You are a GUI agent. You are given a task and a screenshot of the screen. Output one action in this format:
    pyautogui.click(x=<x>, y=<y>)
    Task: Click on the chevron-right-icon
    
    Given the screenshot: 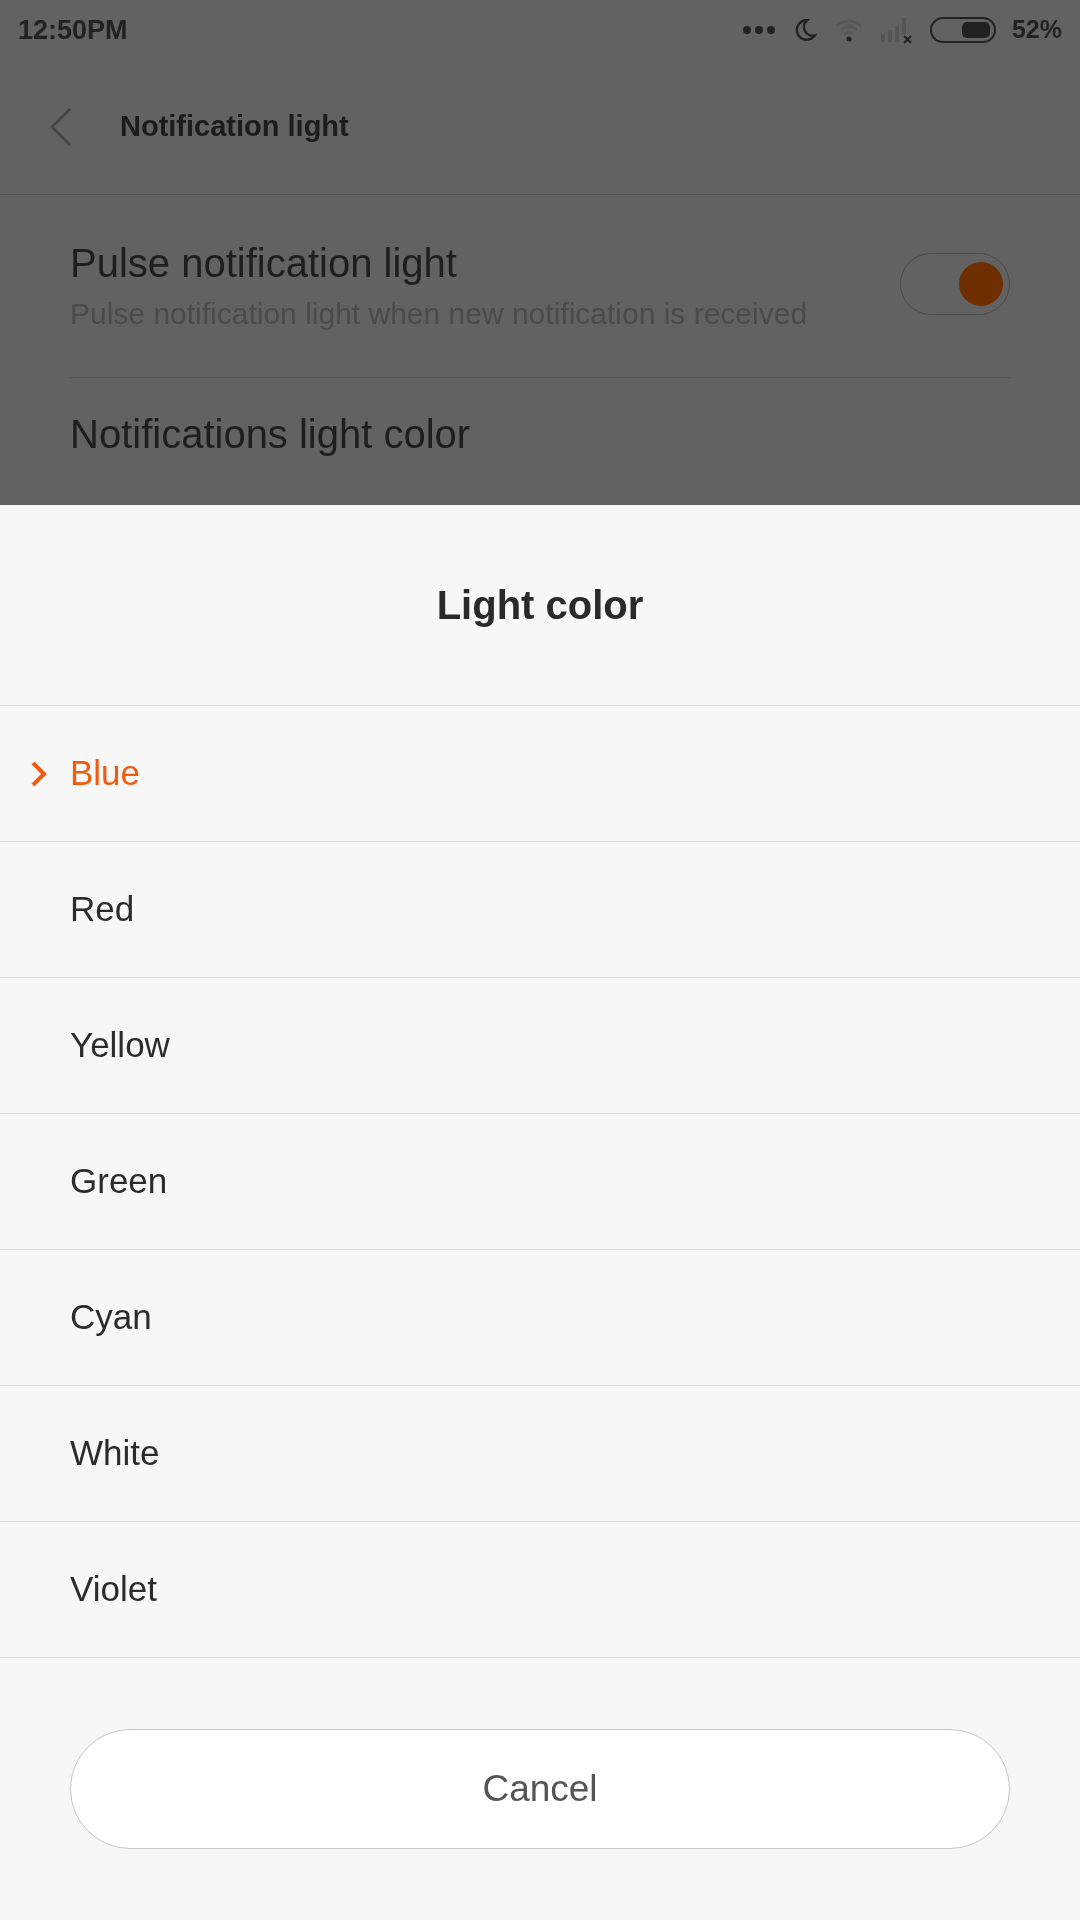 What is the action you would take?
    pyautogui.click(x=39, y=773)
    